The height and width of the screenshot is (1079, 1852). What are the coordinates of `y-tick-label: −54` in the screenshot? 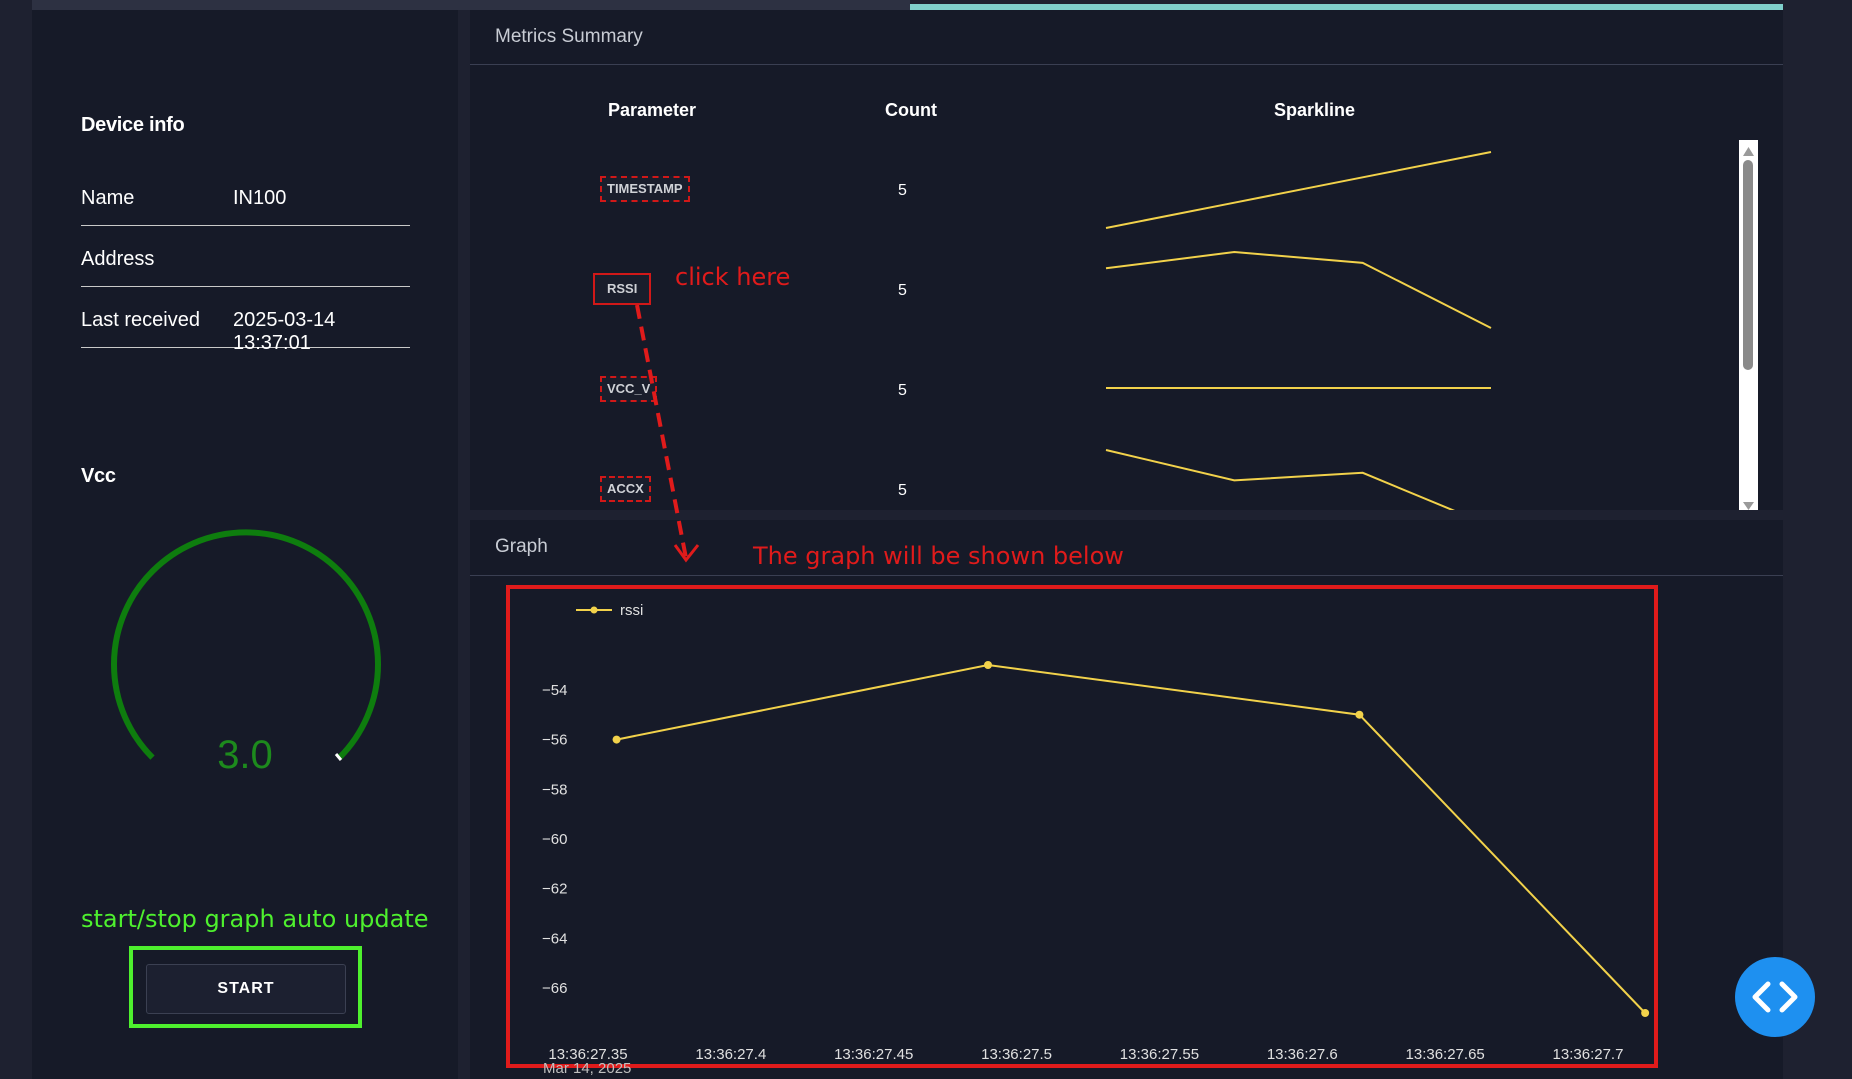 It's located at (554, 690).